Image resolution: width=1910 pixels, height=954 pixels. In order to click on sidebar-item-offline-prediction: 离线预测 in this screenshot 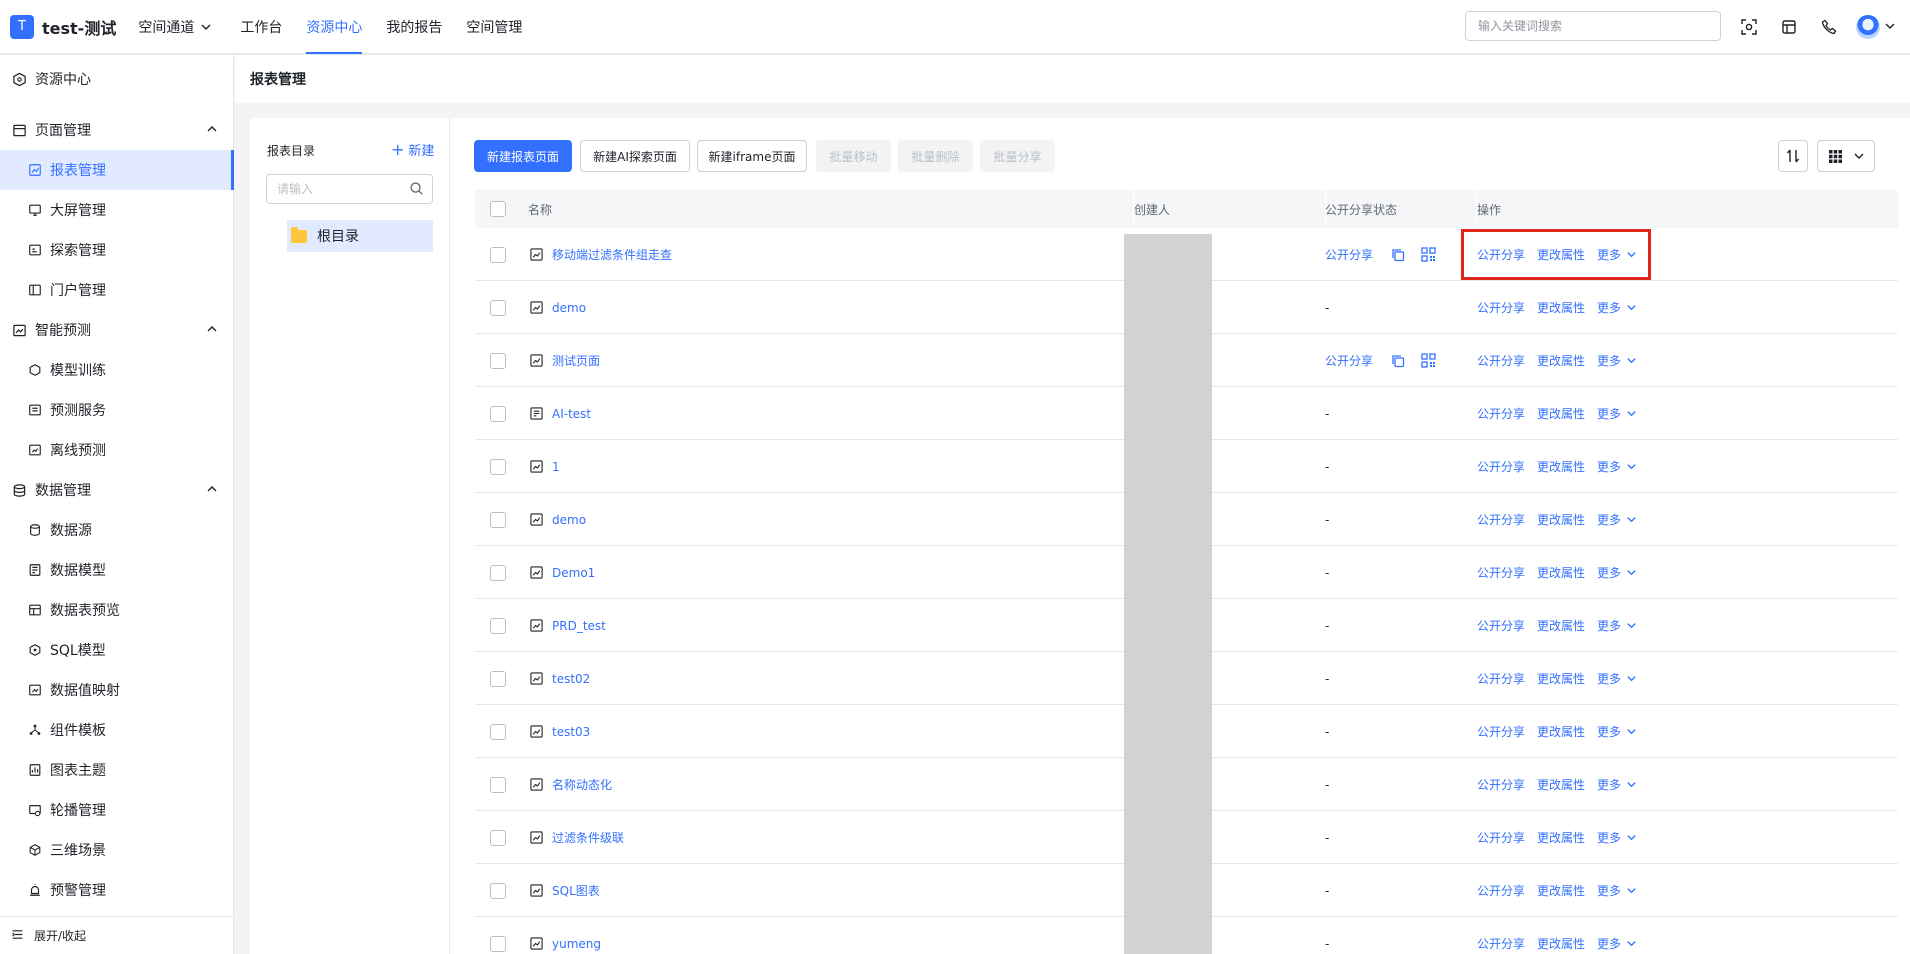, I will do `click(117, 450)`.